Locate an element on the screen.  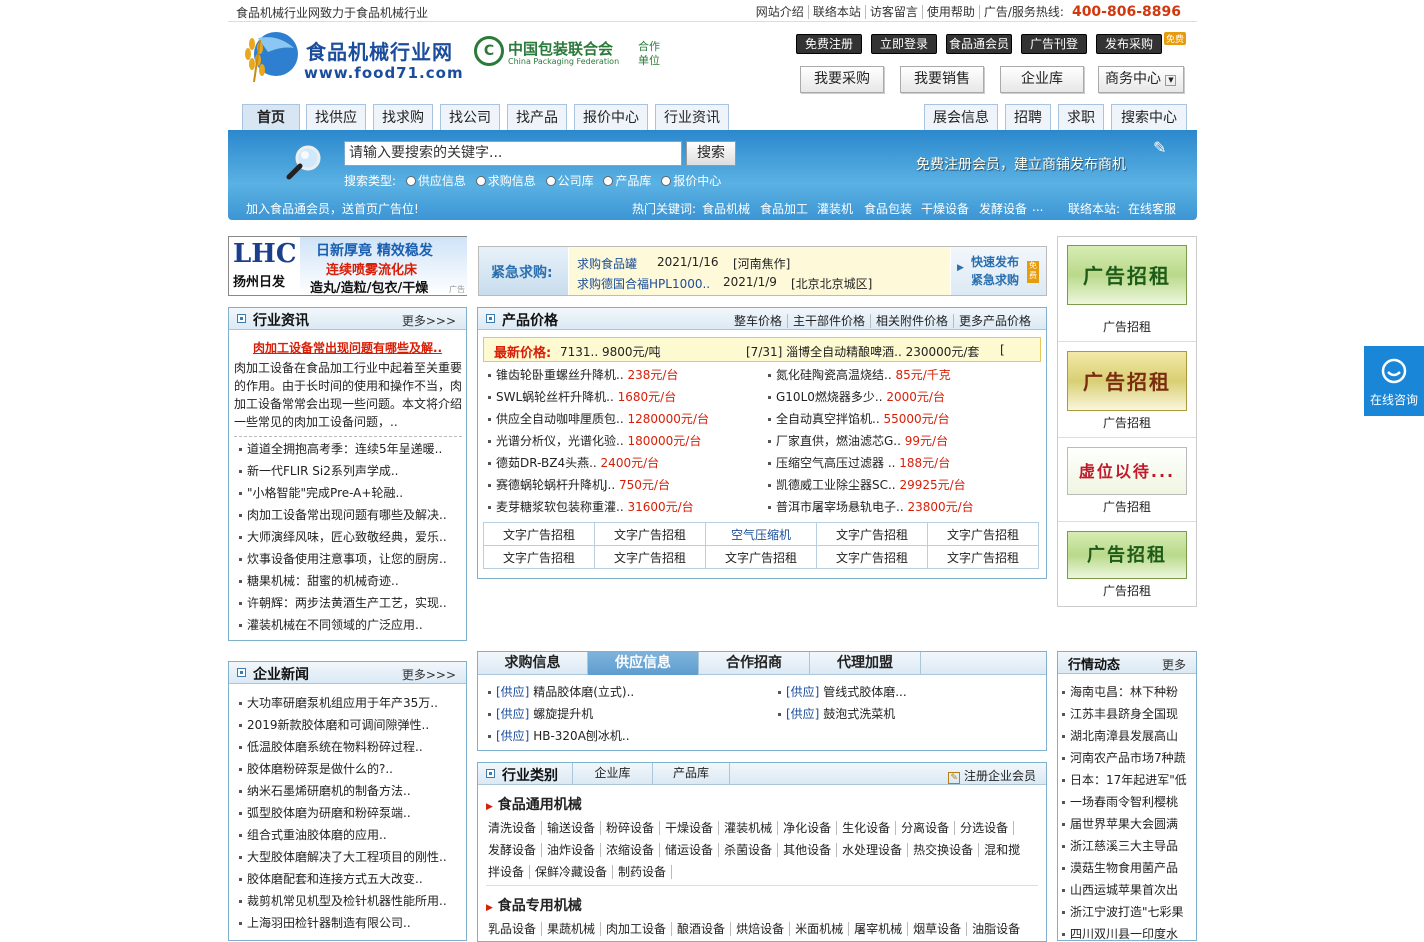
hot-keyword: 干燥设备 is located at coordinates (945, 208).